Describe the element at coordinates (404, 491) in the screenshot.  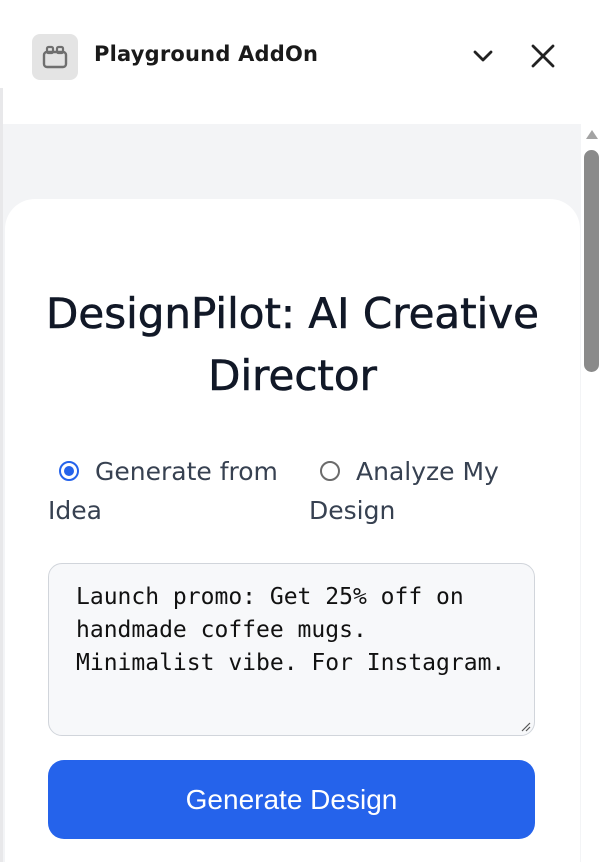
I see `mode-option-label: Analyze My Design` at that location.